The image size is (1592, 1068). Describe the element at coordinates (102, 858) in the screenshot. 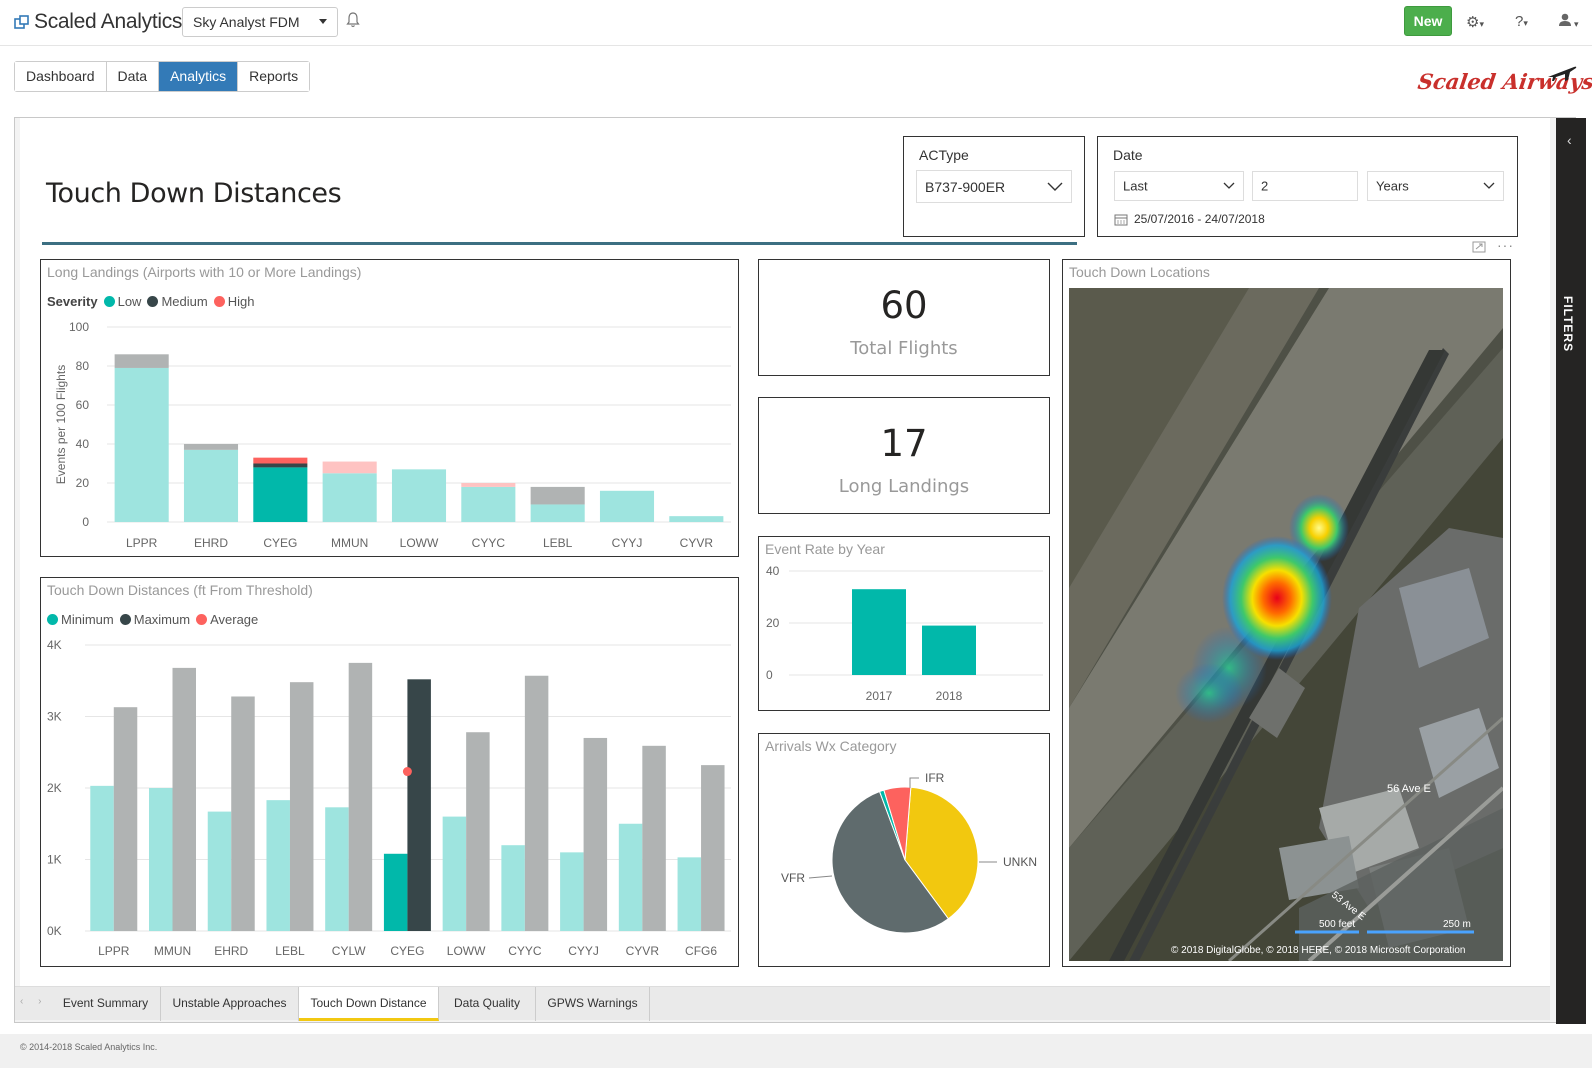

I see `bar-minimum-lppr` at that location.